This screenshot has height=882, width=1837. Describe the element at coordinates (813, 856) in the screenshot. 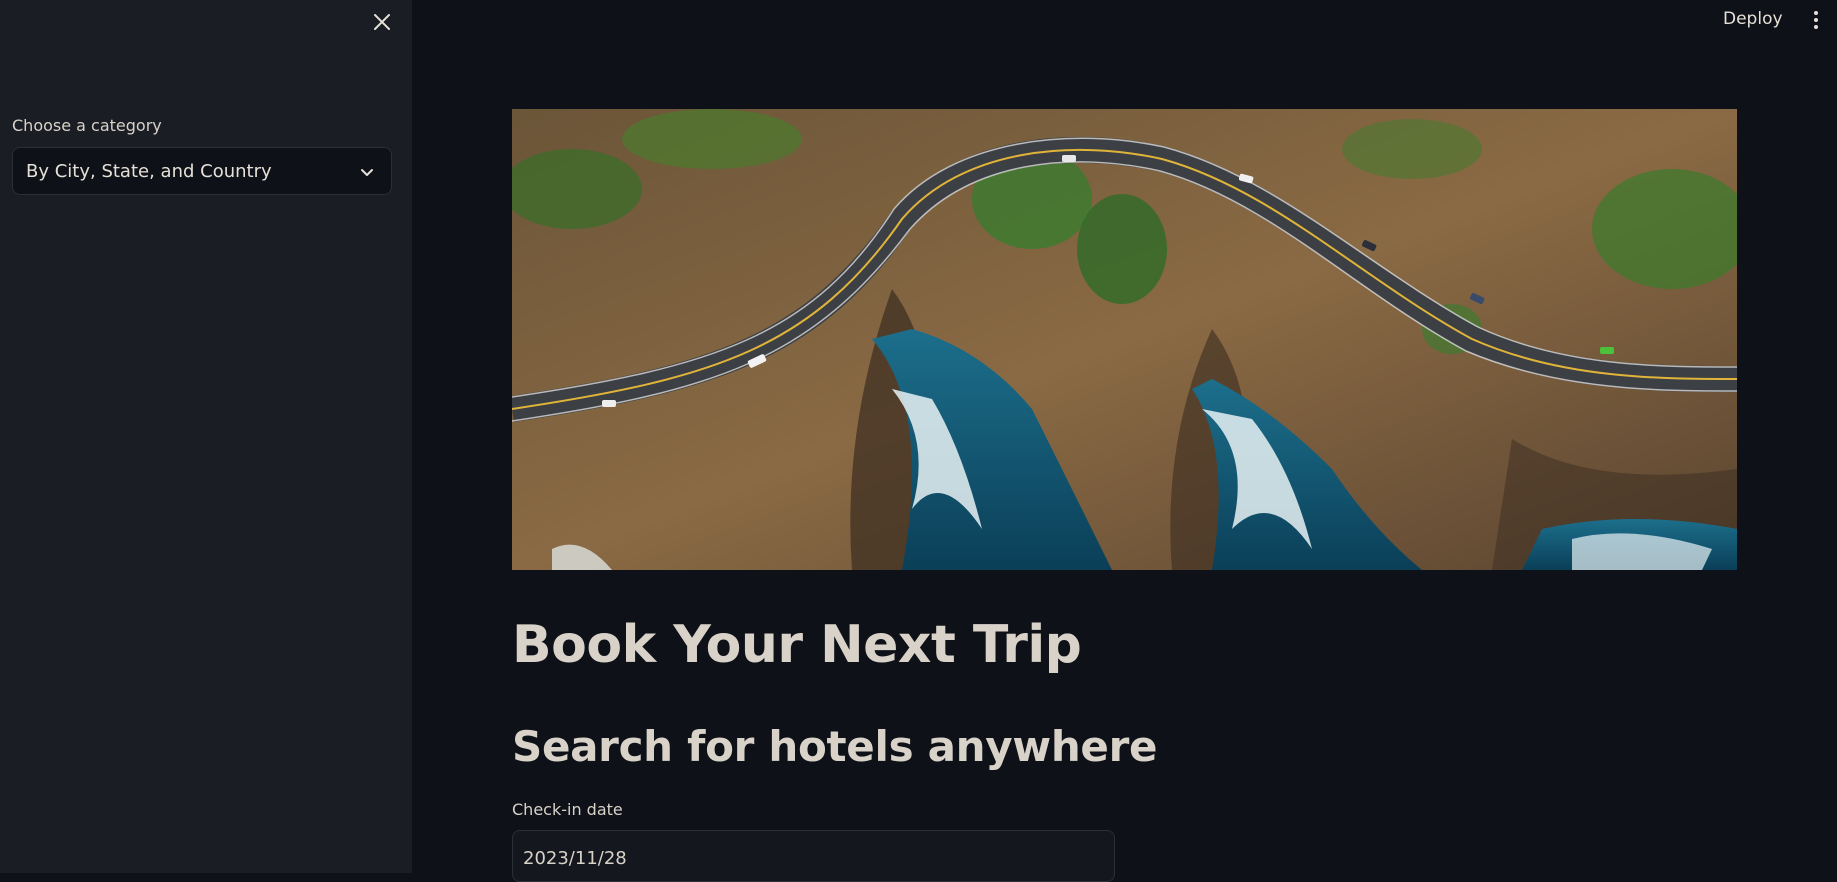

I see `checkin-date-input: 2023/11/28` at that location.